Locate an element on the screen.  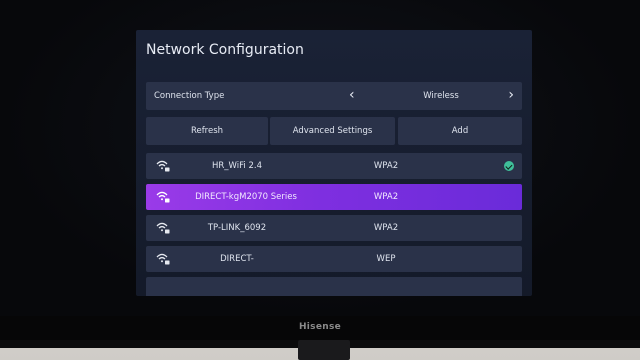
network-security: WEP is located at coordinates (386, 259).